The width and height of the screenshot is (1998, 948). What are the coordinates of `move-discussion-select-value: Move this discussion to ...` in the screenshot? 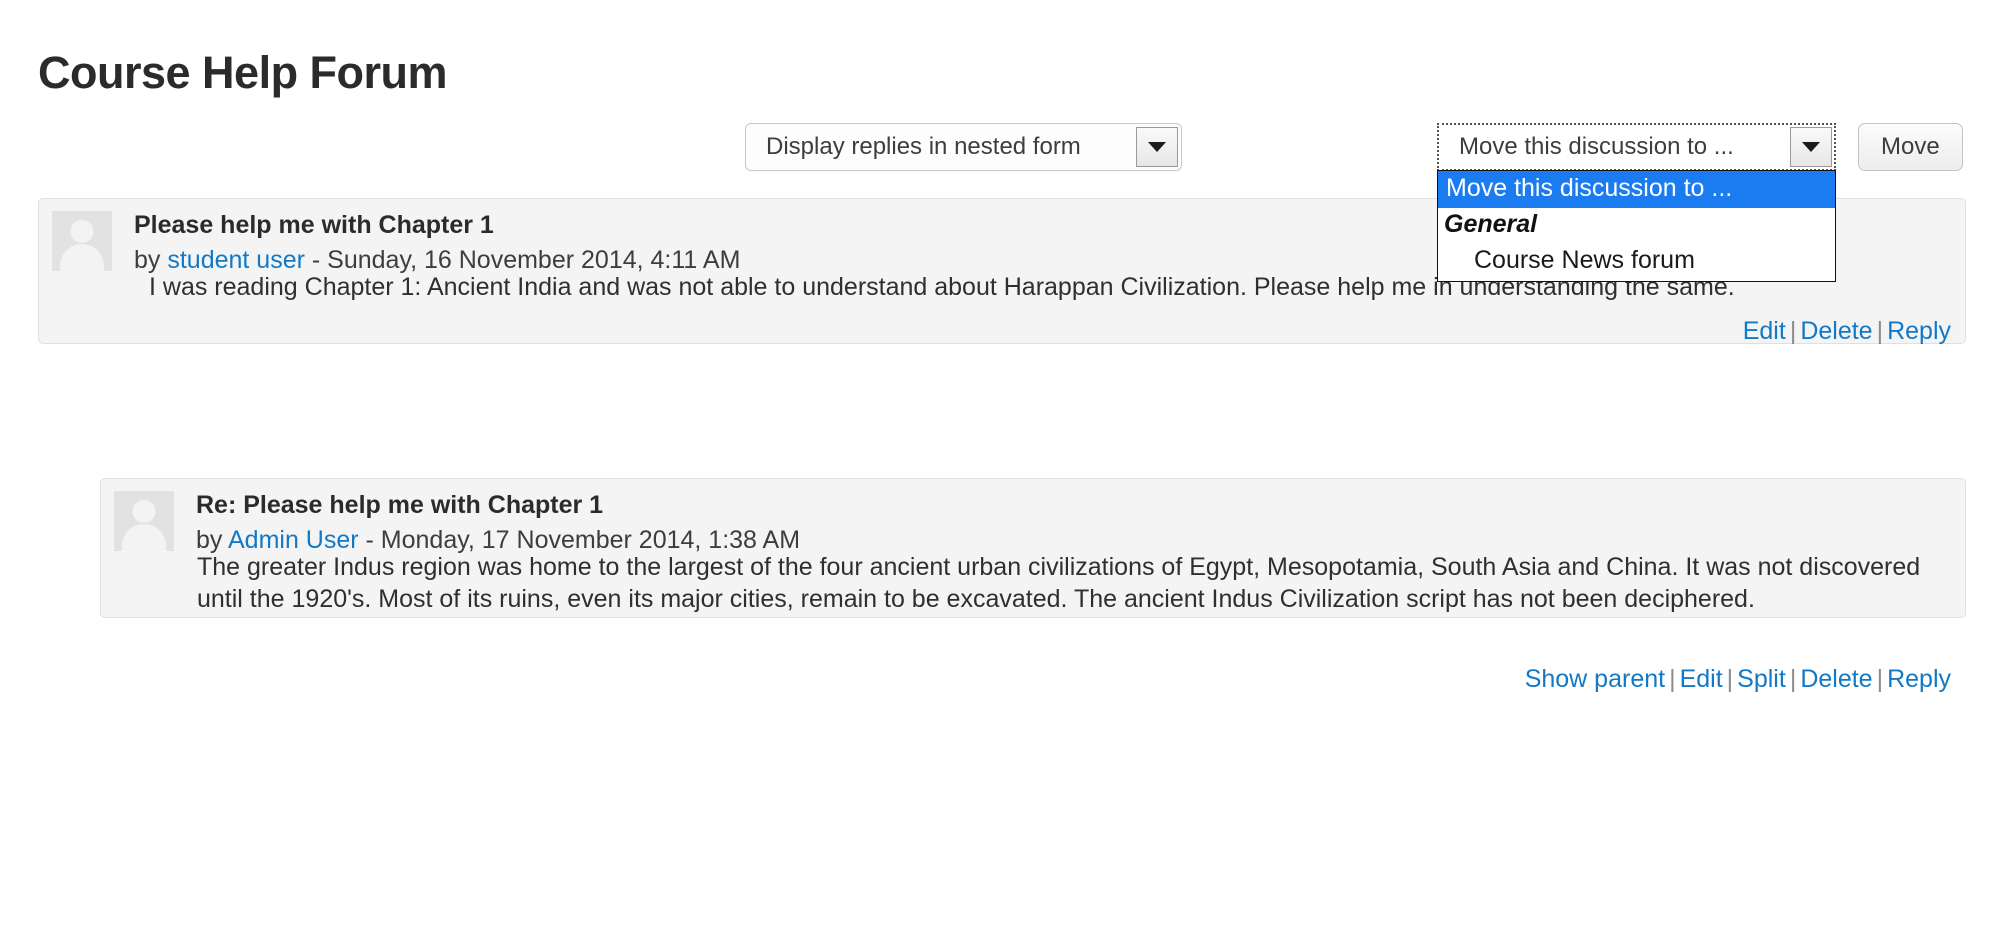 It's located at (1596, 146).